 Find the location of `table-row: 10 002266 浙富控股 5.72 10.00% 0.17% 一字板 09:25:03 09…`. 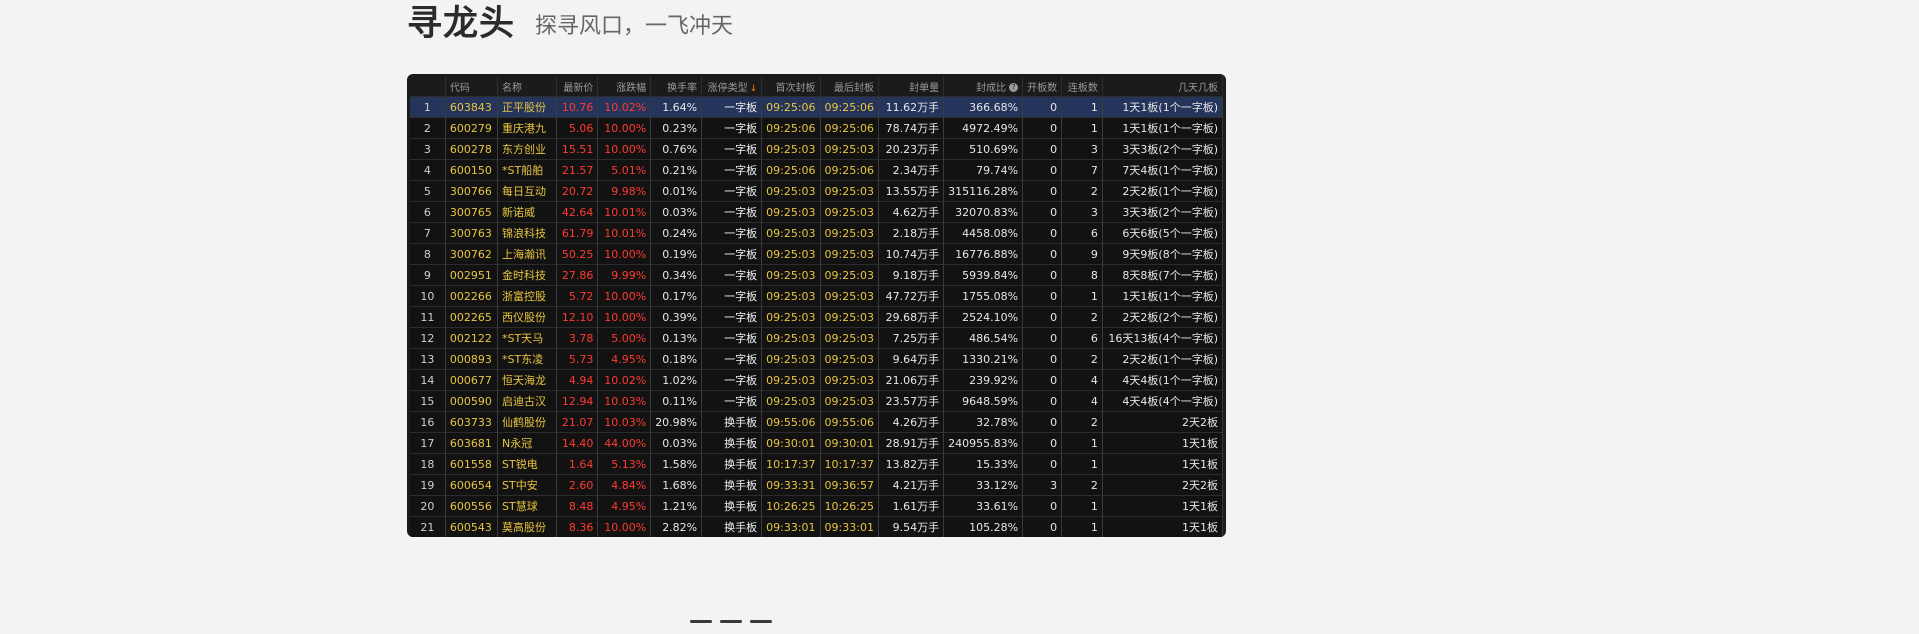

table-row: 10 002266 浙富控股 5.72 10.00% 0.17% 一字板 09:25:03 09… is located at coordinates (817, 296).